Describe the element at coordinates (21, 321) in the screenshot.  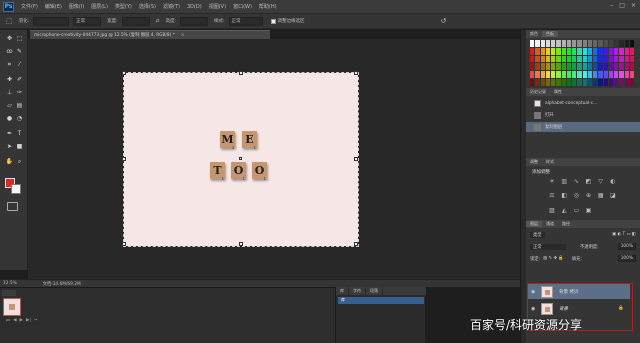
I see `play-icon: ▶` at that location.